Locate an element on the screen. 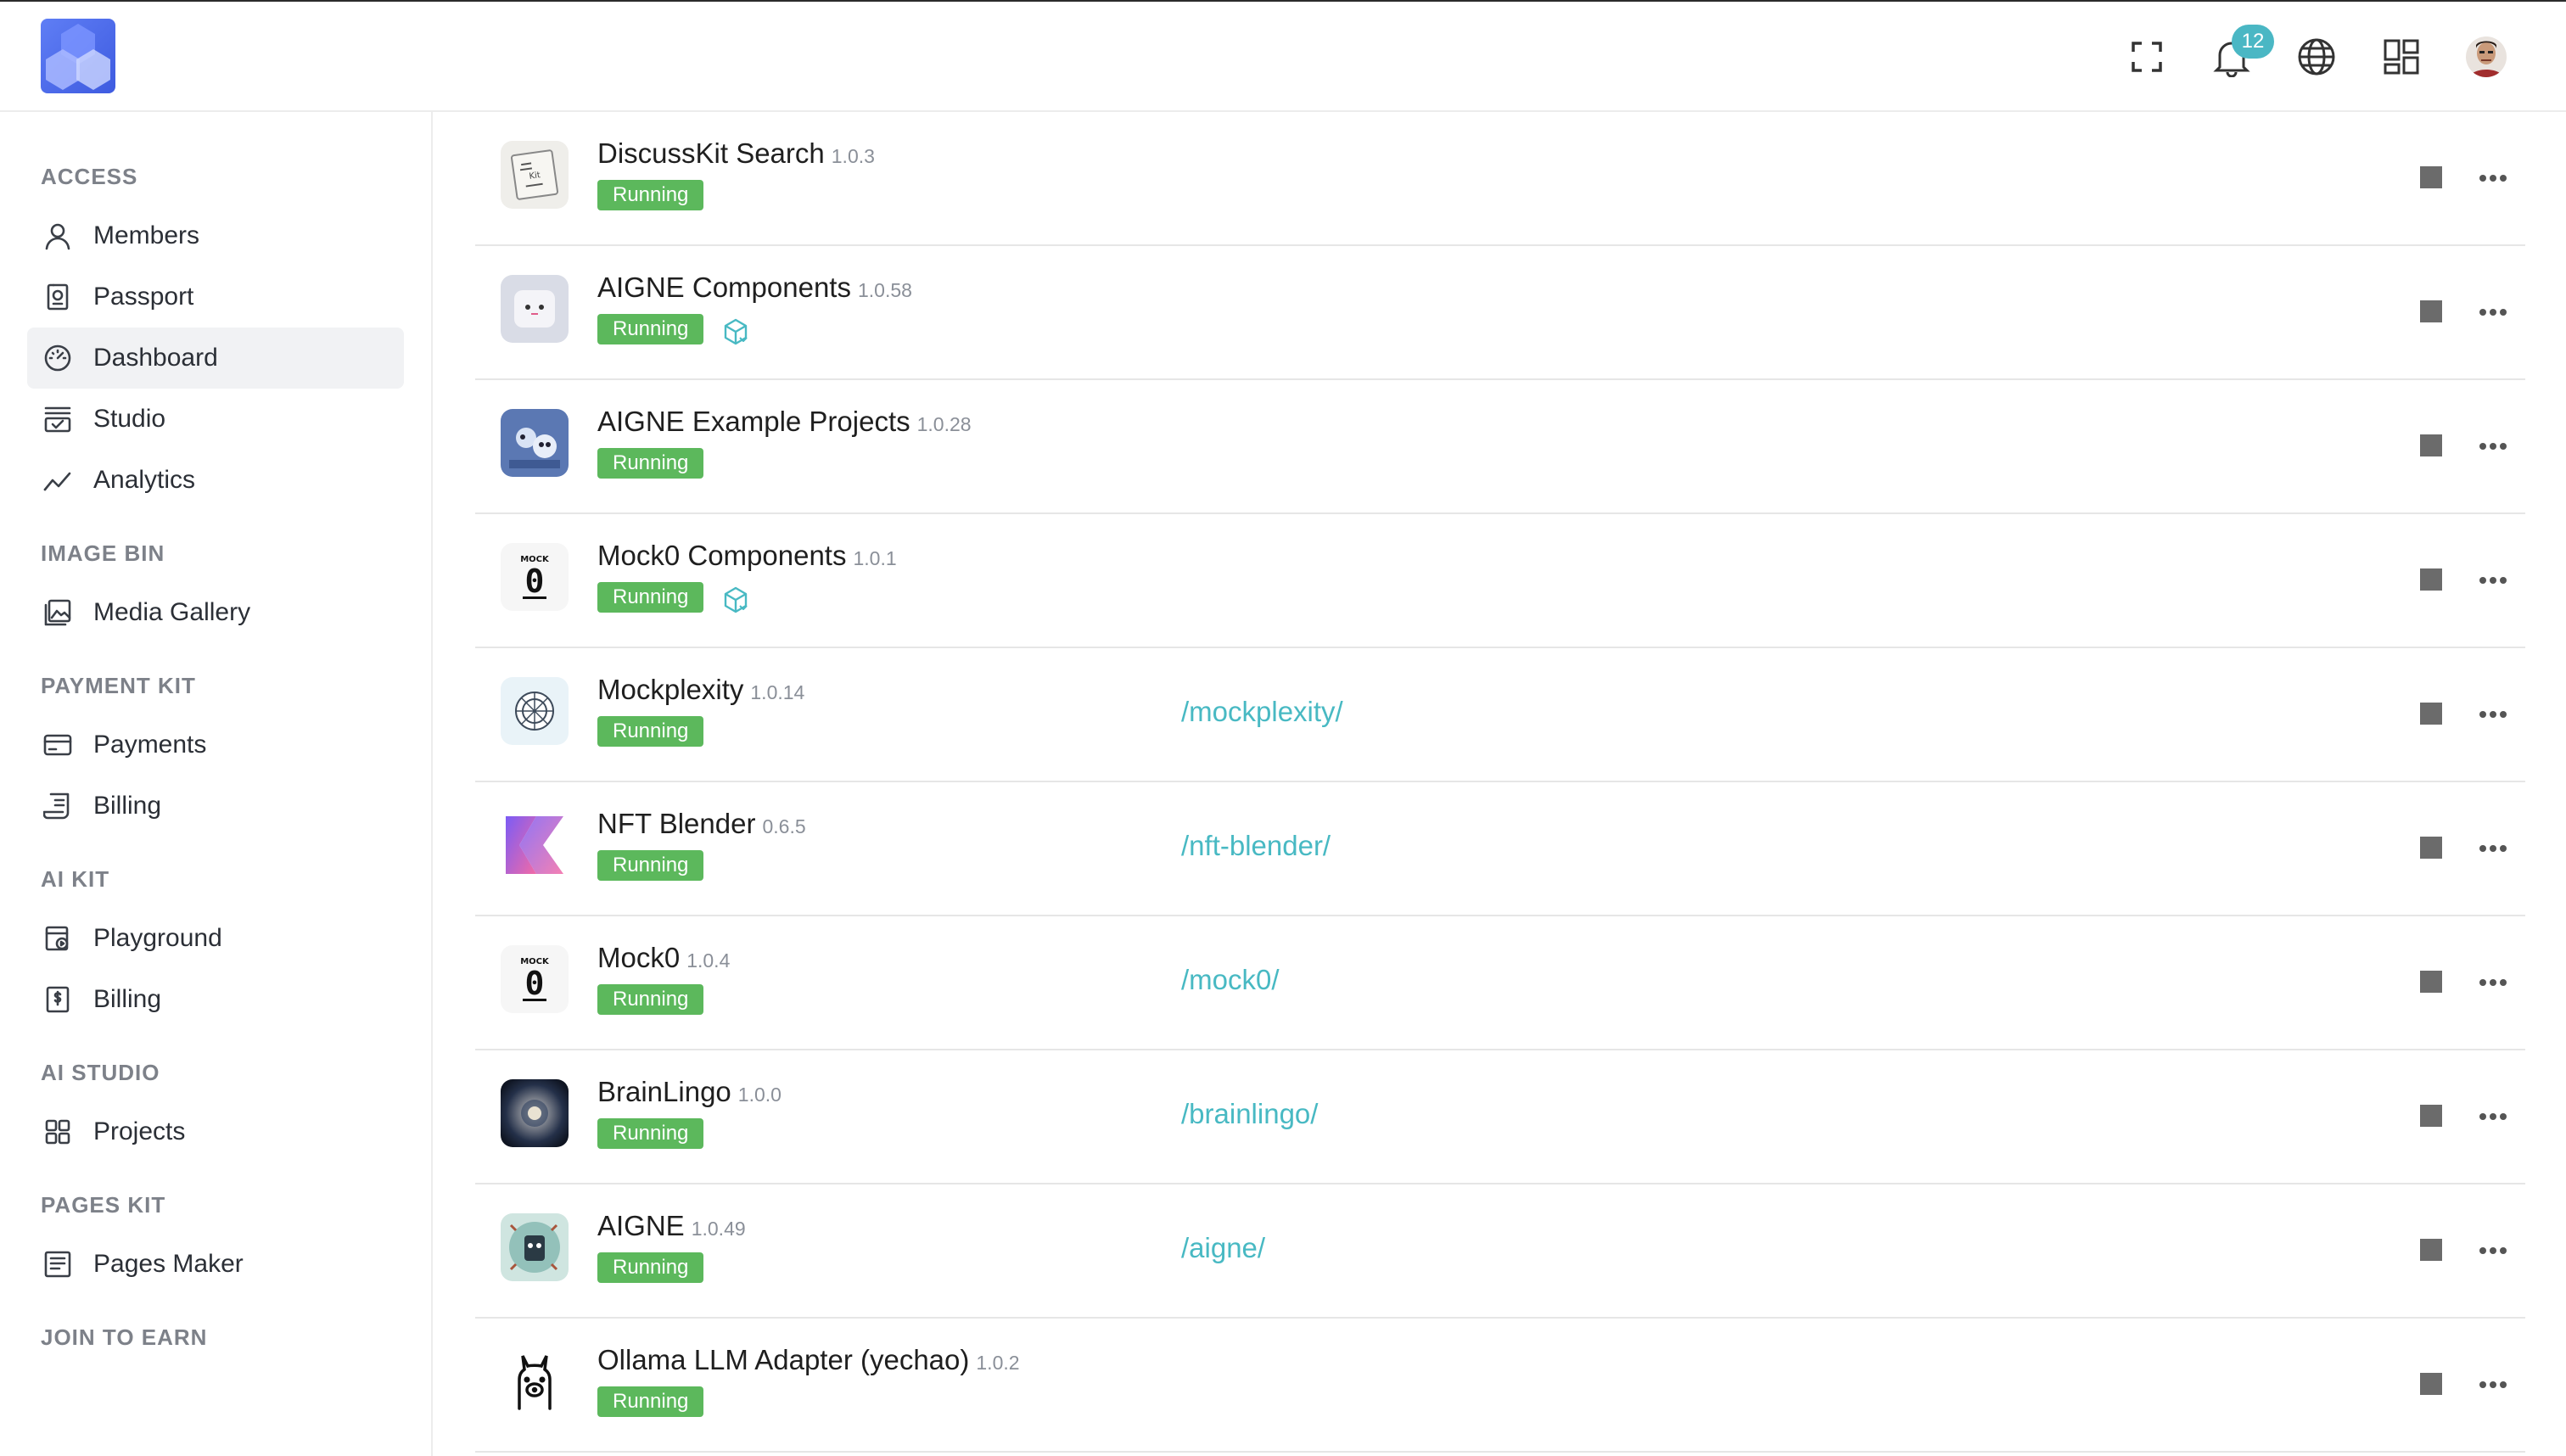  blocklet-title: AIGNE Components 1.0.58 is located at coordinates (754, 288).